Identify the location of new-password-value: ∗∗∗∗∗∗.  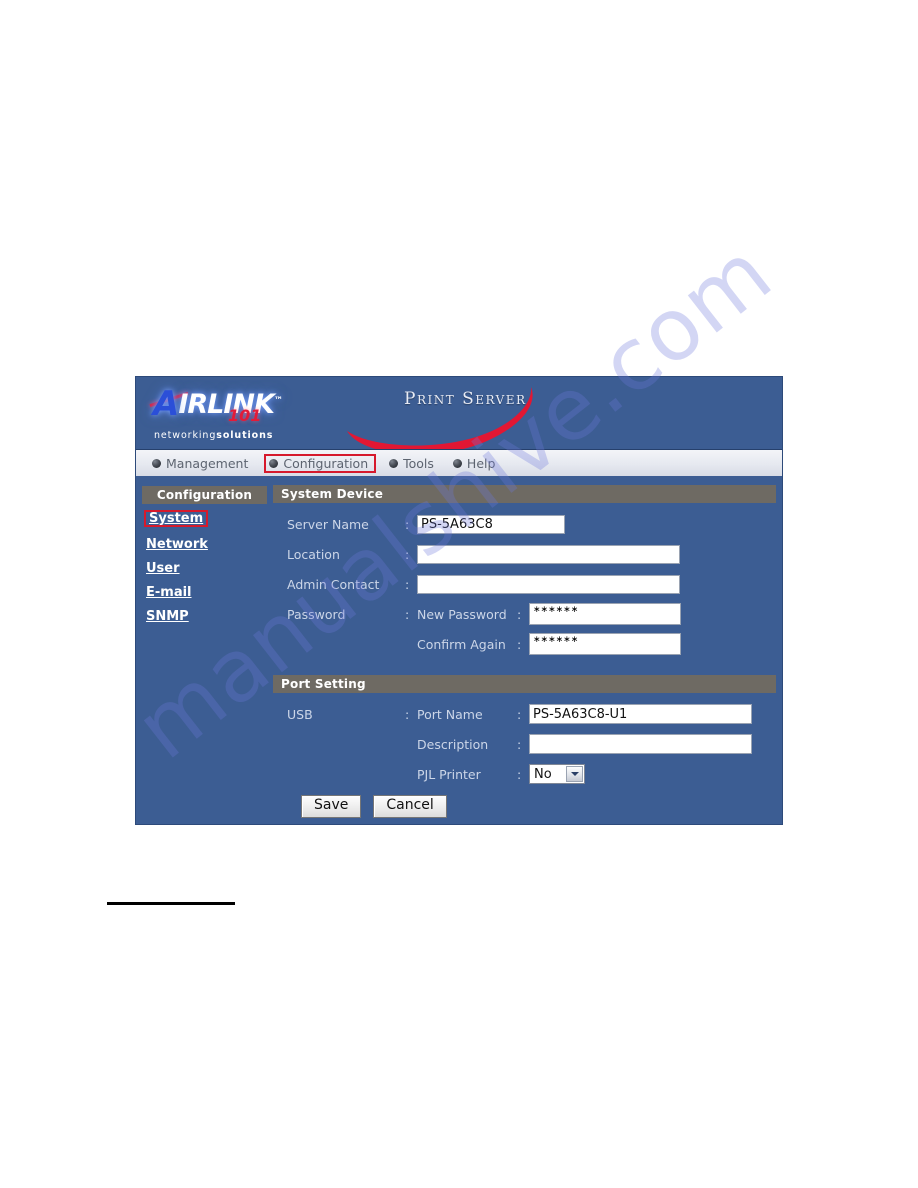
(556, 610).